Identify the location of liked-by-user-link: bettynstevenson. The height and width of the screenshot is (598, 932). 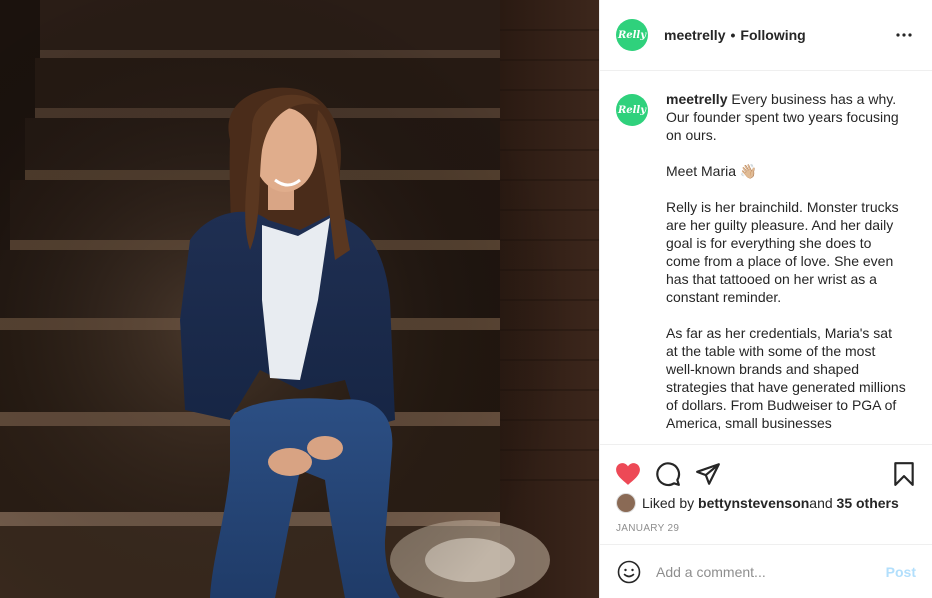
(753, 503).